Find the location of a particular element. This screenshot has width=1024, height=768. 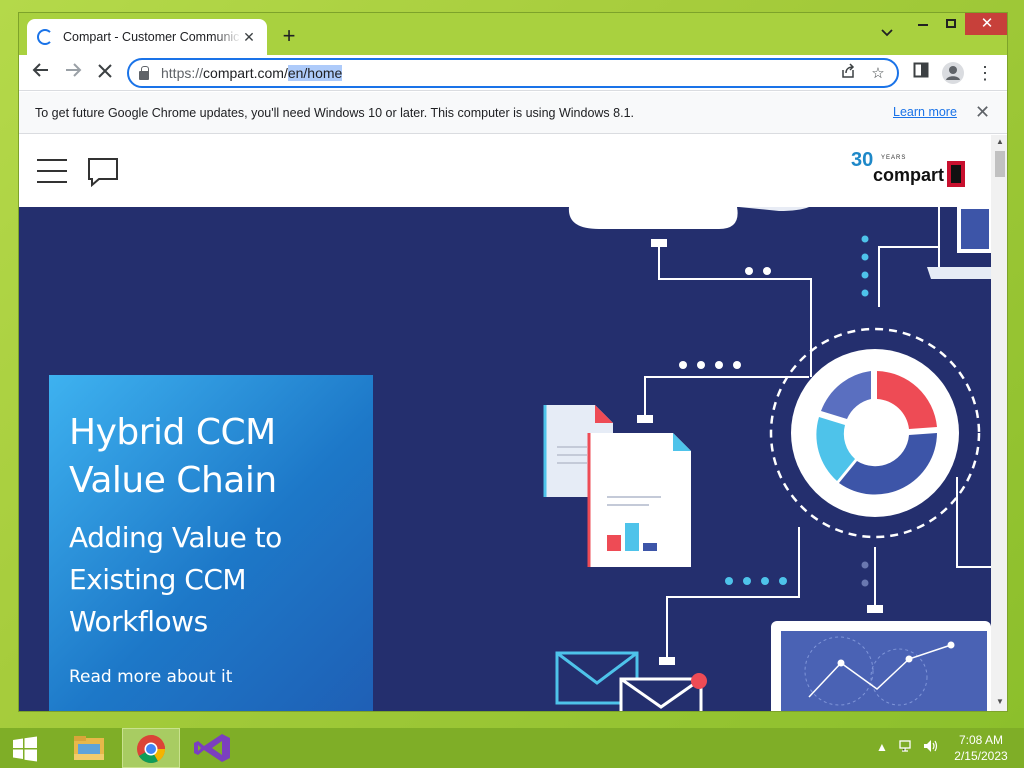

volume-icon is located at coordinates (931, 746).